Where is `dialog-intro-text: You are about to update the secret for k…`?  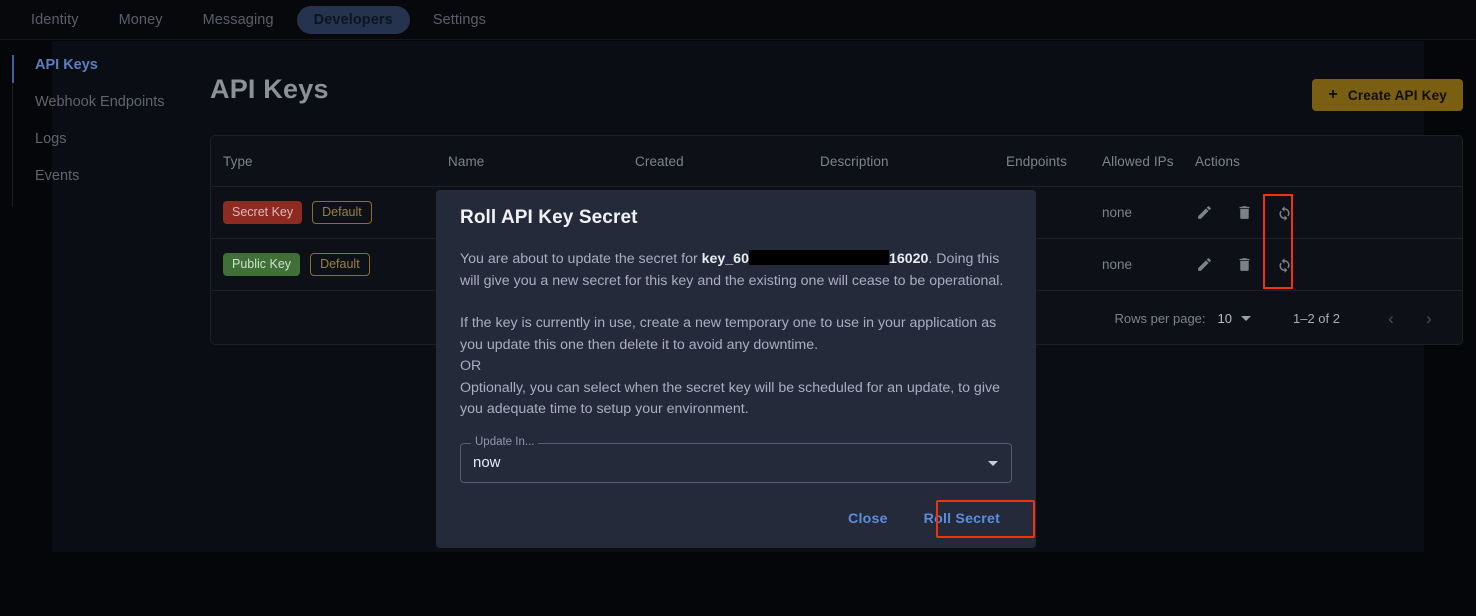
dialog-intro-text: You are about to update the secret for k… is located at coordinates (736, 260).